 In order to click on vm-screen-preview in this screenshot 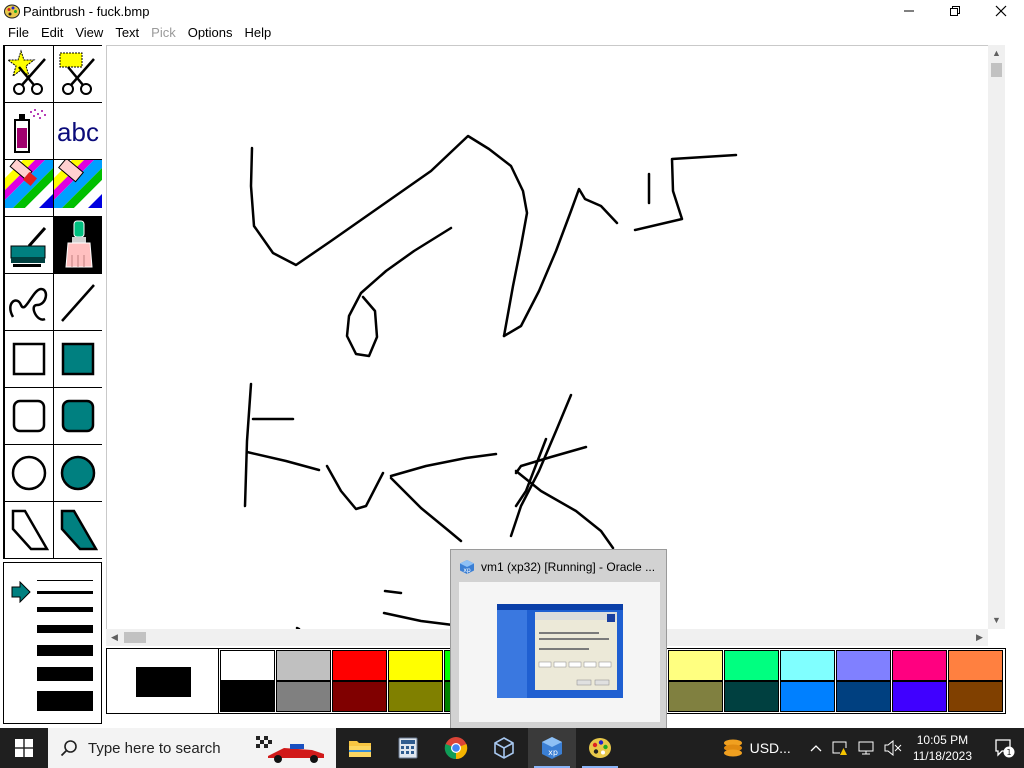, I will do `click(559, 652)`.